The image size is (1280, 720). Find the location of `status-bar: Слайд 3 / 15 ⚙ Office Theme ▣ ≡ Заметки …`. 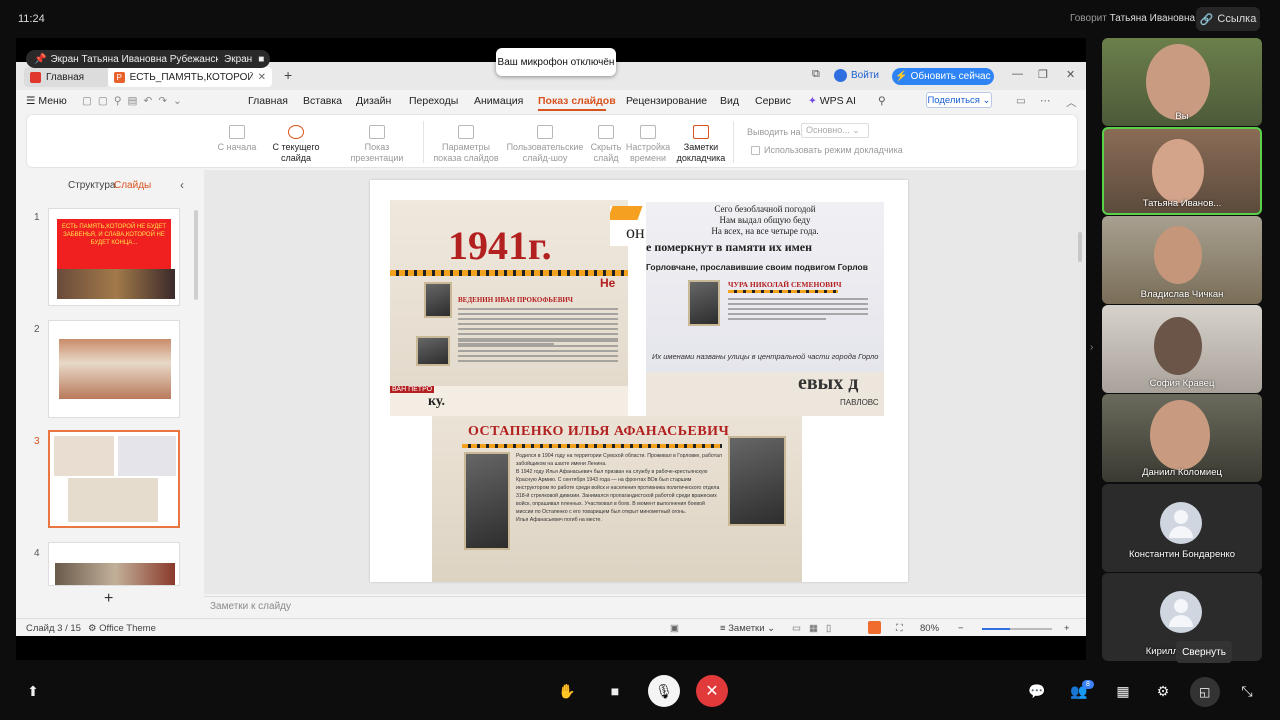

status-bar: Слайд 3 / 15 ⚙ Office Theme ▣ ≡ Заметки … is located at coordinates (551, 627).